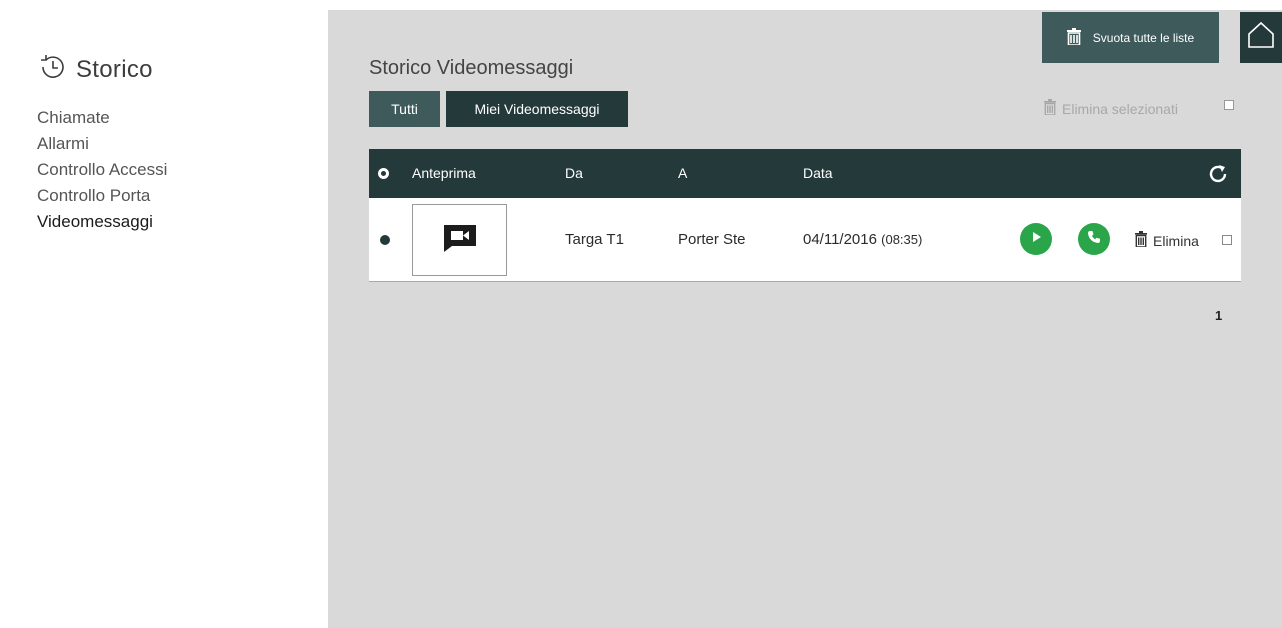  Describe the element at coordinates (818, 173) in the screenshot. I see `column-header-data: Data` at that location.